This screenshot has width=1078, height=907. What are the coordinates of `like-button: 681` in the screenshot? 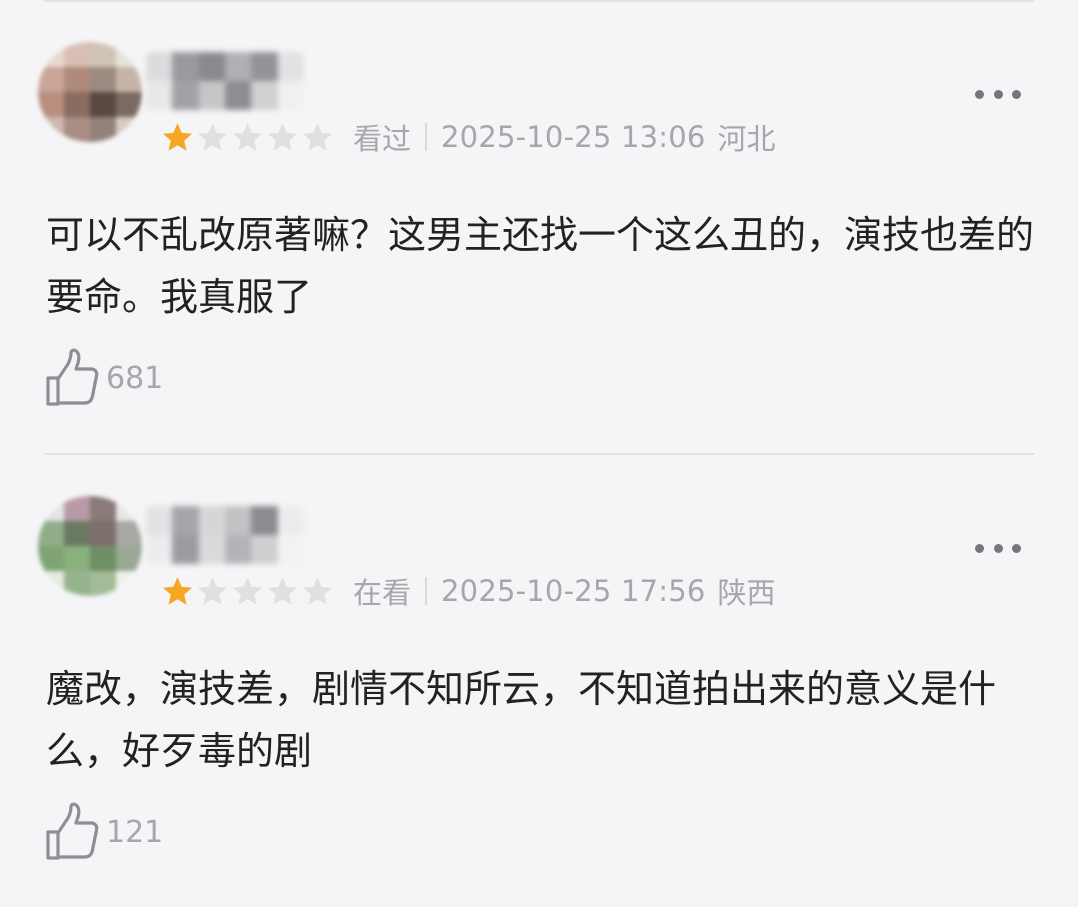 It's located at (103, 378).